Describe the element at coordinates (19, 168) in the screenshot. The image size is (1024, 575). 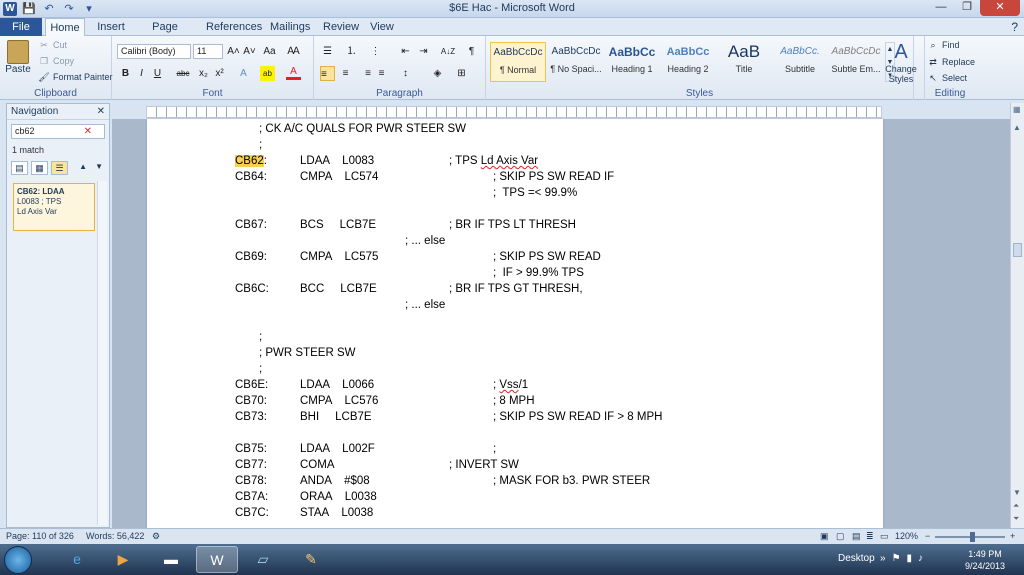
I see `headings-view-icon: ▤` at that location.